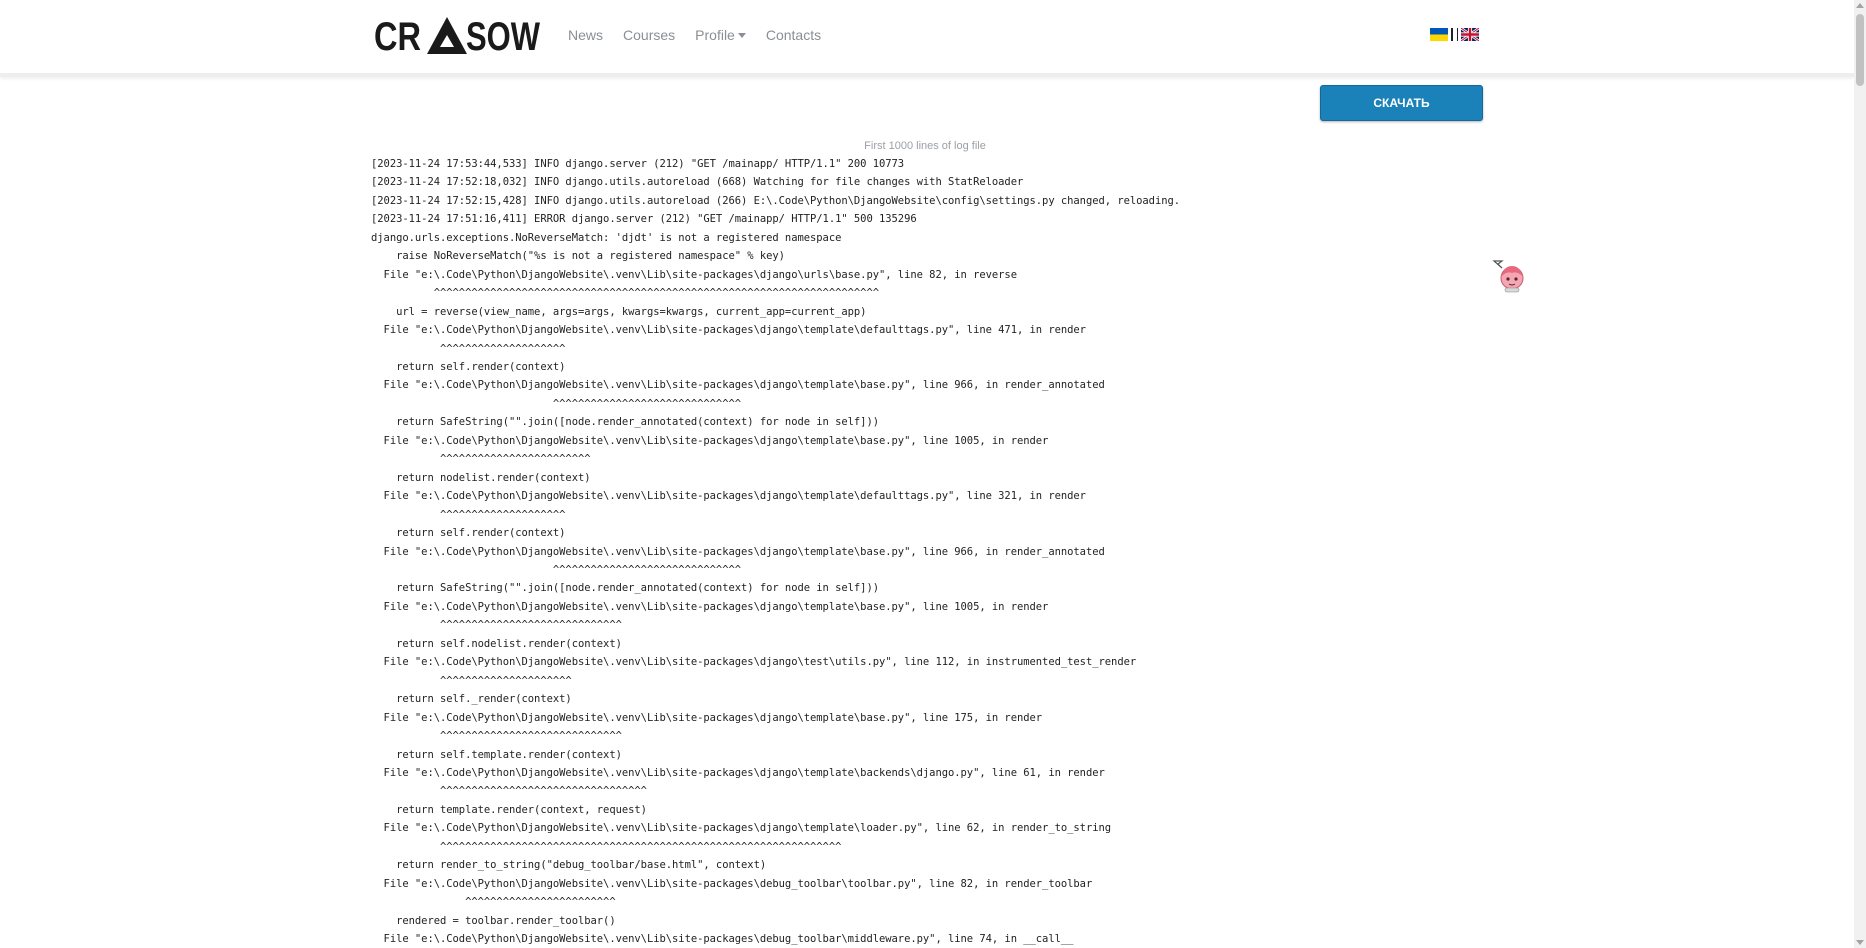 The height and width of the screenshot is (948, 1866). I want to click on nav-profile-dropdown: Profile, so click(720, 35).